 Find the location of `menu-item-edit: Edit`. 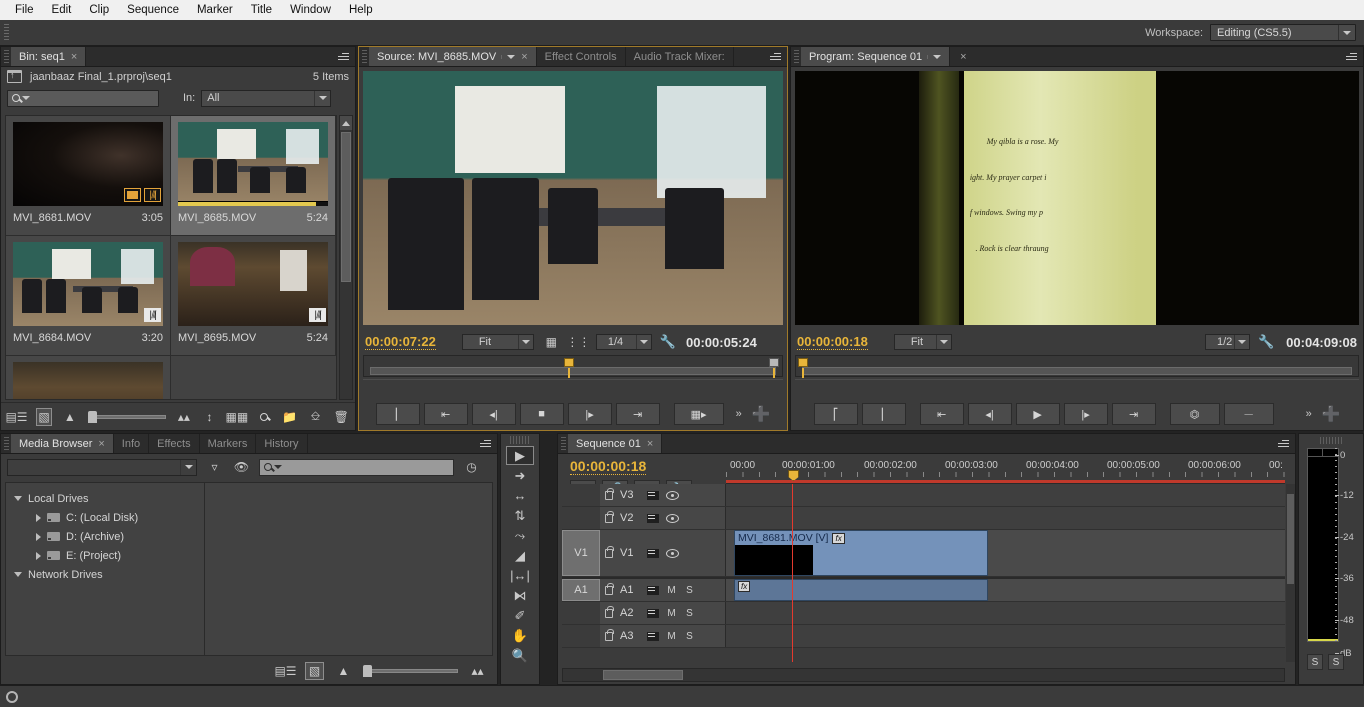

menu-item-edit: Edit is located at coordinates (62, 10).